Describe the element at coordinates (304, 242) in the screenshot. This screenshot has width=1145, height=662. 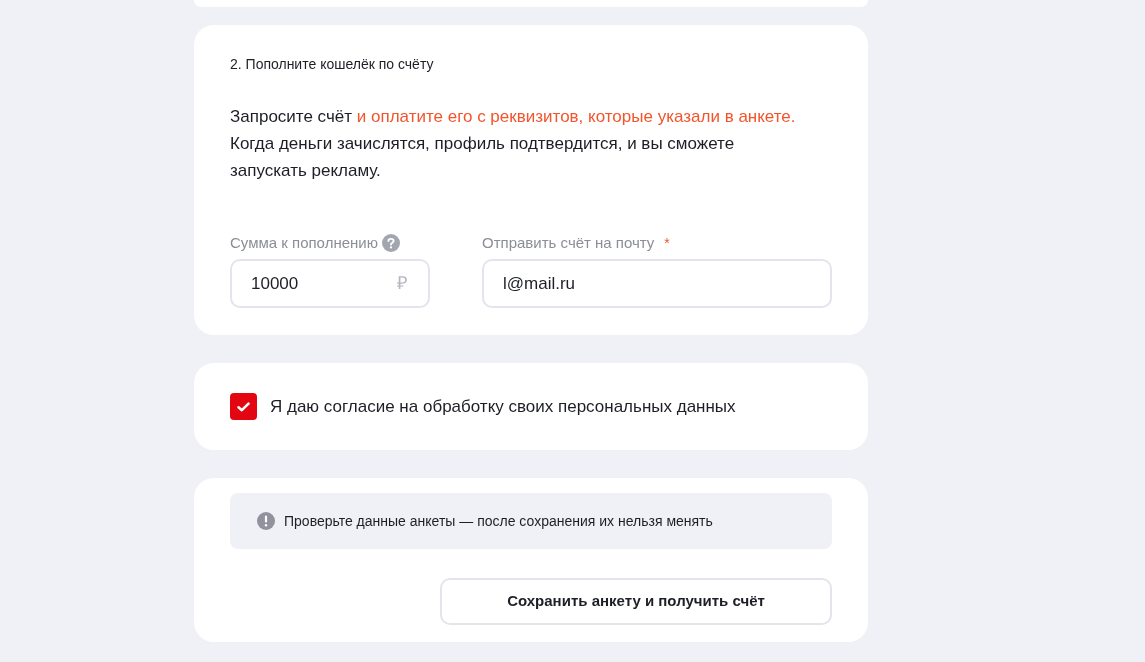
I see `field-label: Сумма к пополнению` at that location.